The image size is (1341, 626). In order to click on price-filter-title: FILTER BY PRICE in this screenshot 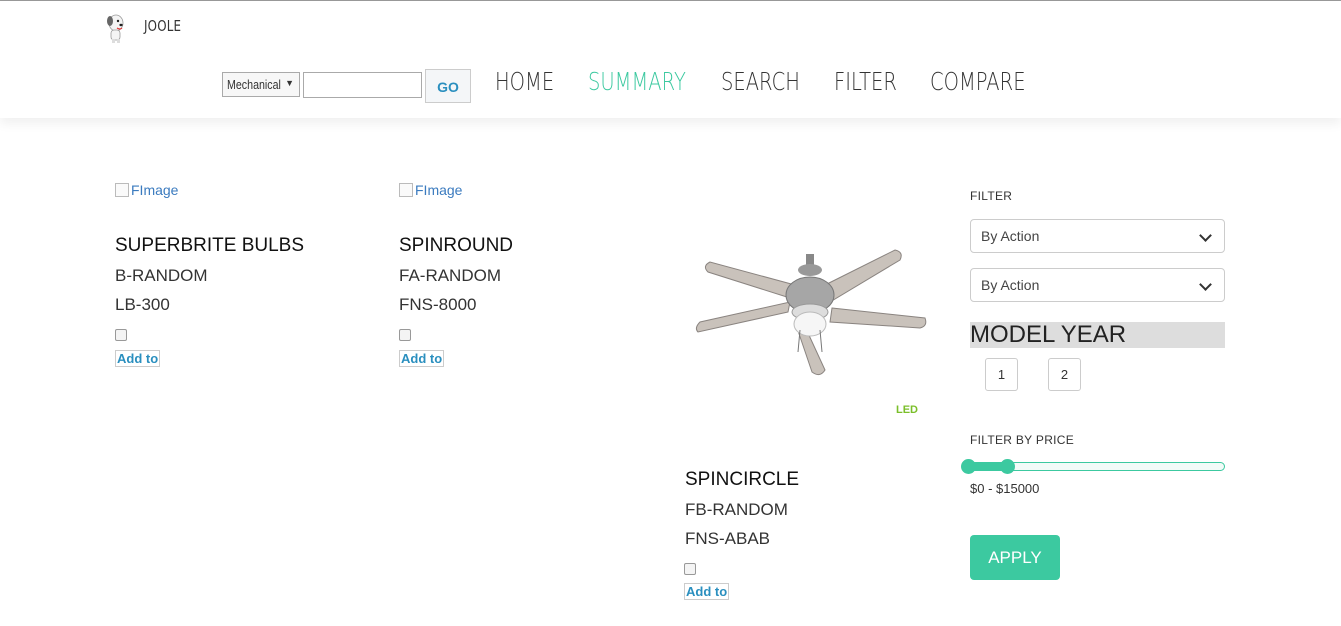, I will do `click(1022, 440)`.